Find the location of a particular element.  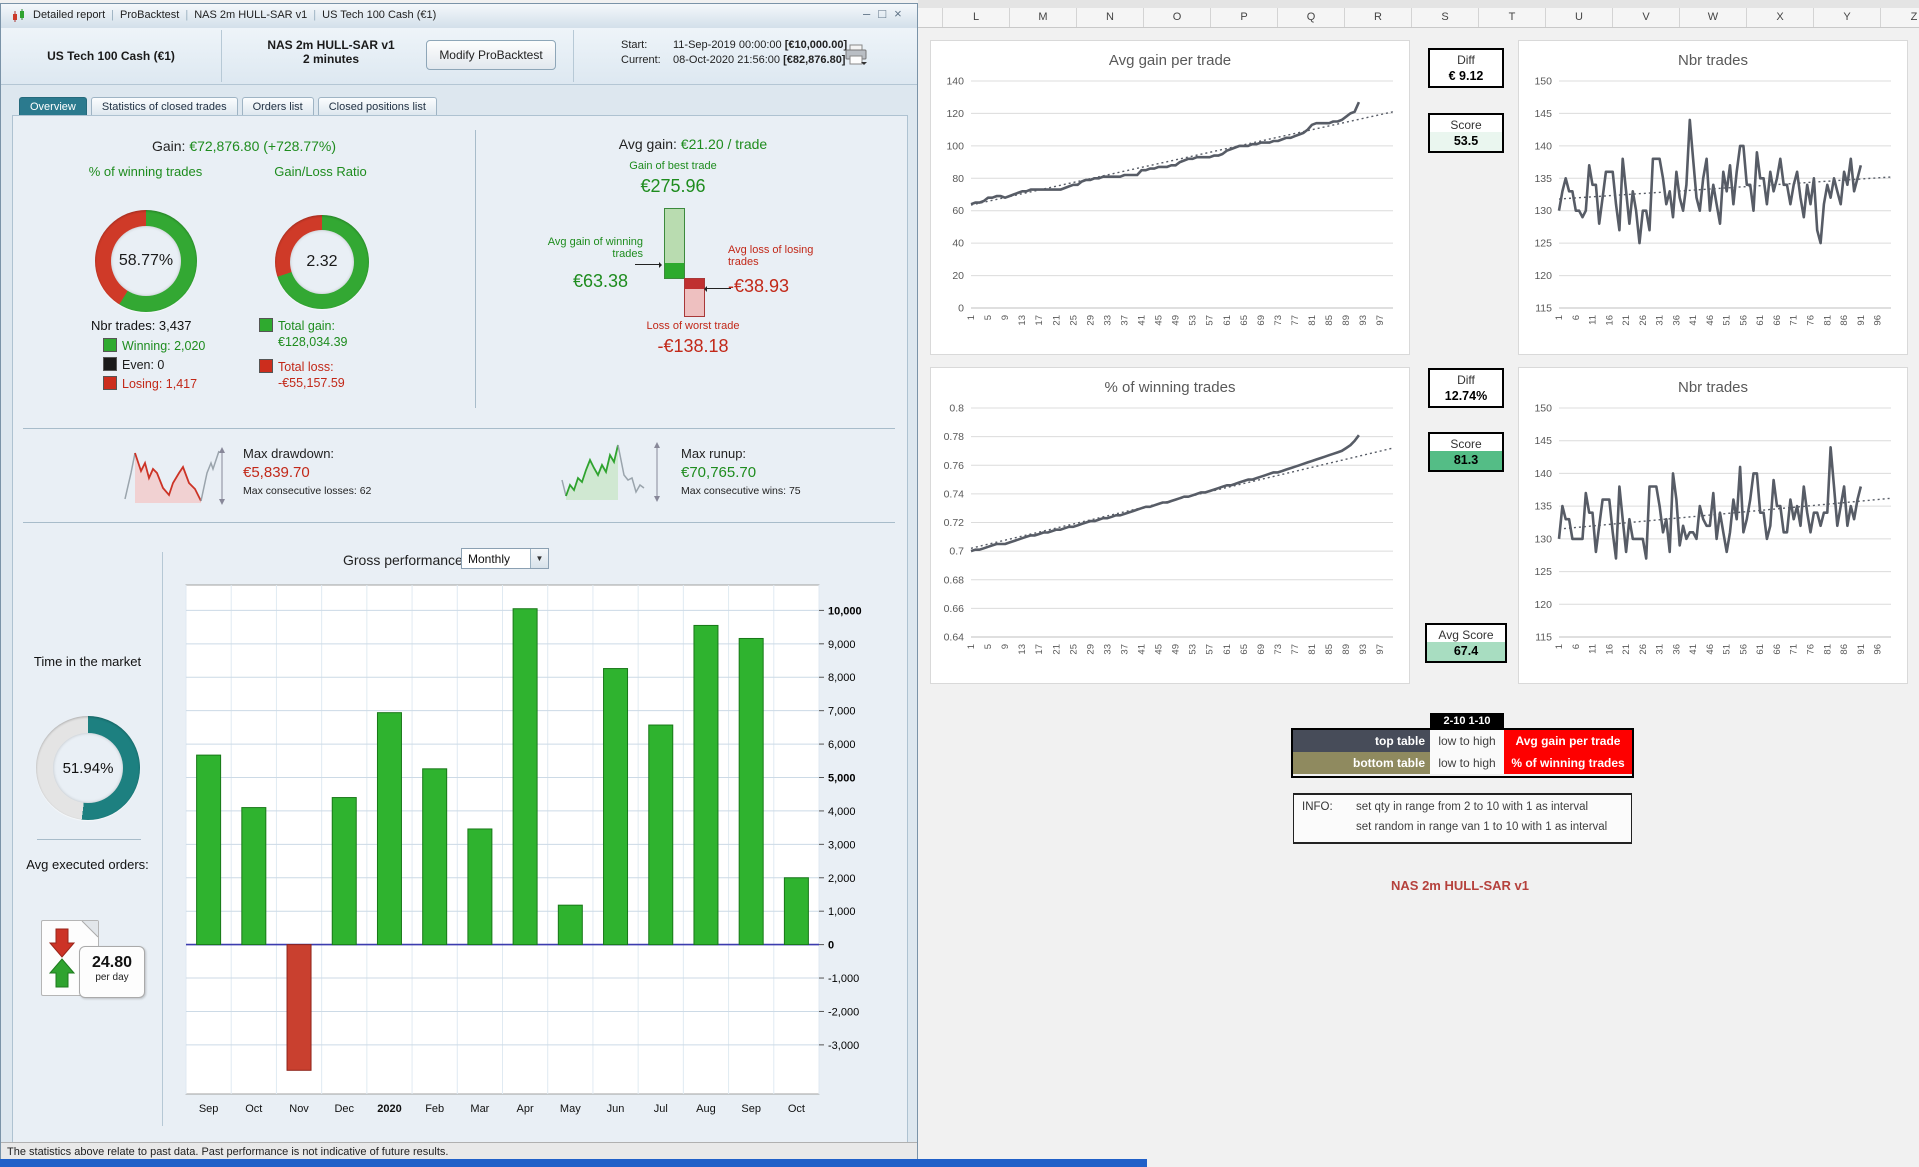

svg-text: 120 is located at coordinates (955, 114).